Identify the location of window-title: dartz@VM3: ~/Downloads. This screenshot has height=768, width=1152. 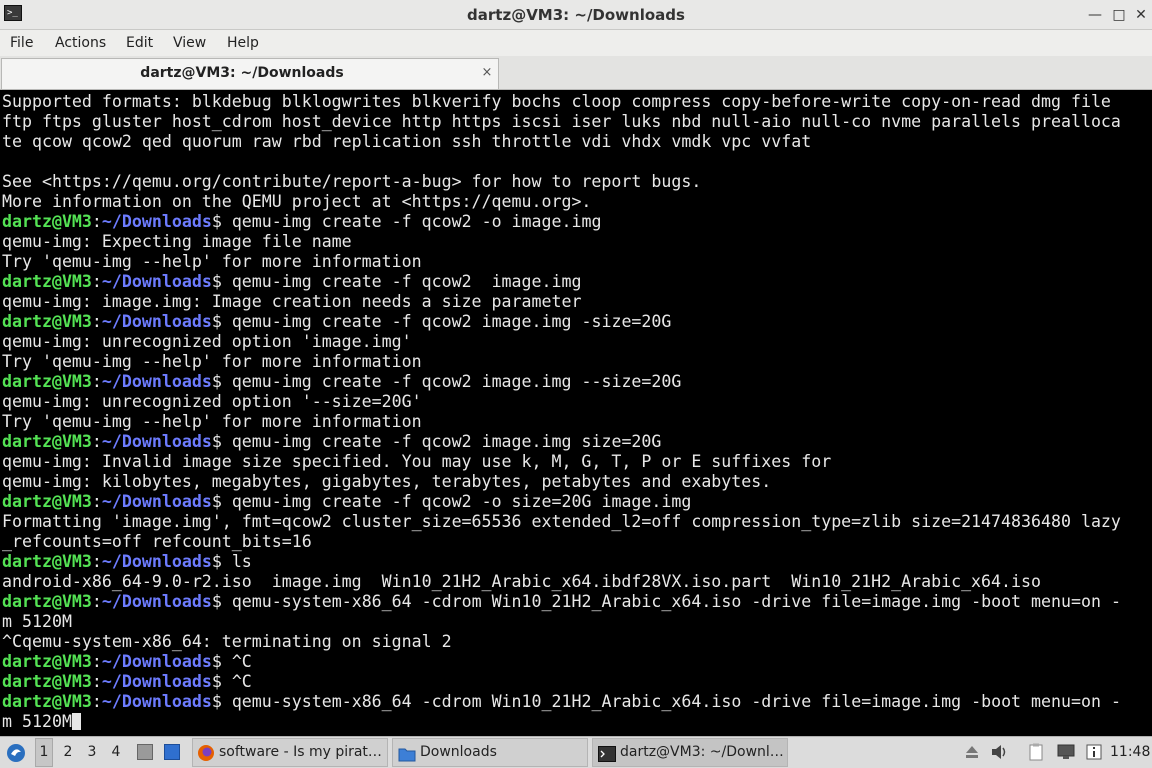
(576, 15).